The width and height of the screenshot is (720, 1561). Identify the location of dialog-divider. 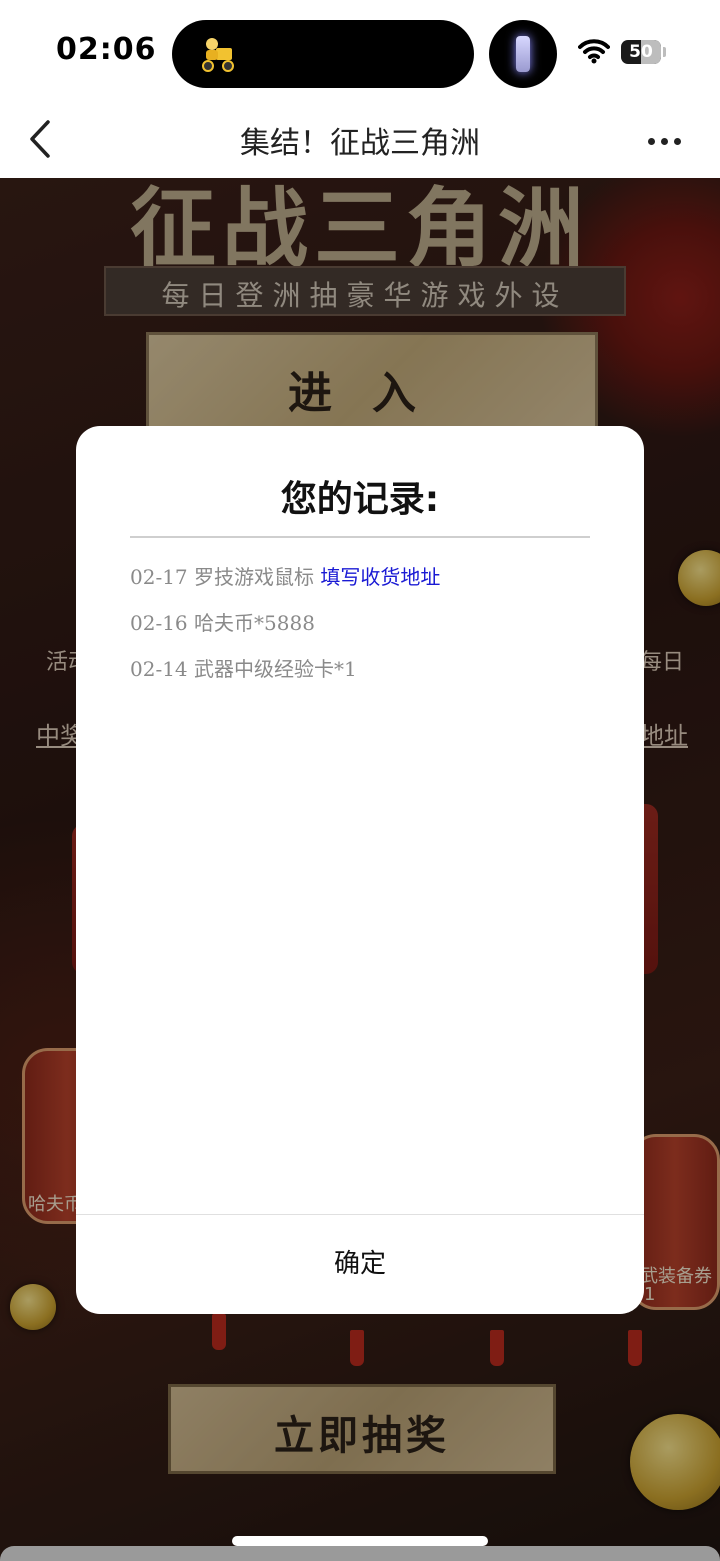
(360, 537).